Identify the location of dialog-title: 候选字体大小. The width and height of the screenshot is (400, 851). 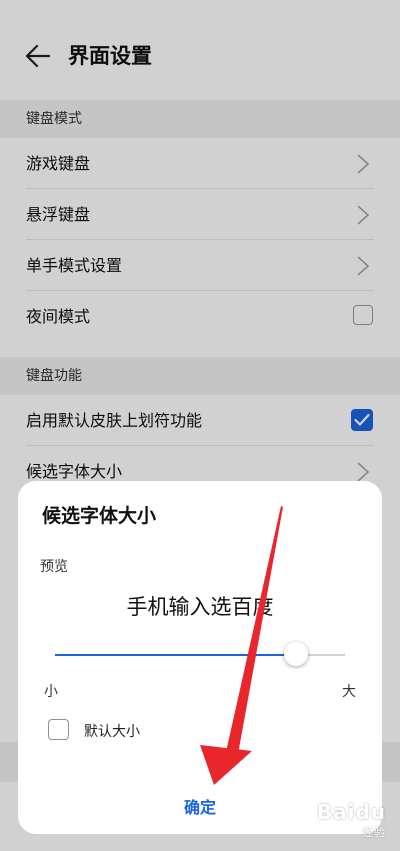
(99, 516).